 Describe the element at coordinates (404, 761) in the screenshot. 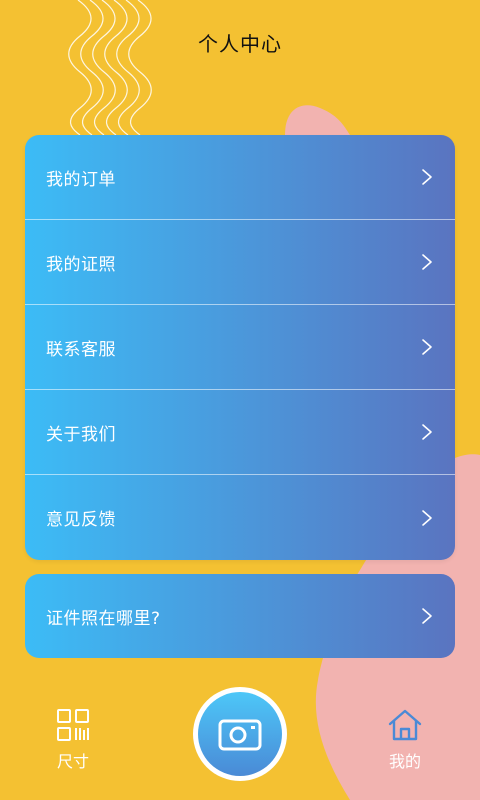

I see `tab-mine-label: 我的` at that location.